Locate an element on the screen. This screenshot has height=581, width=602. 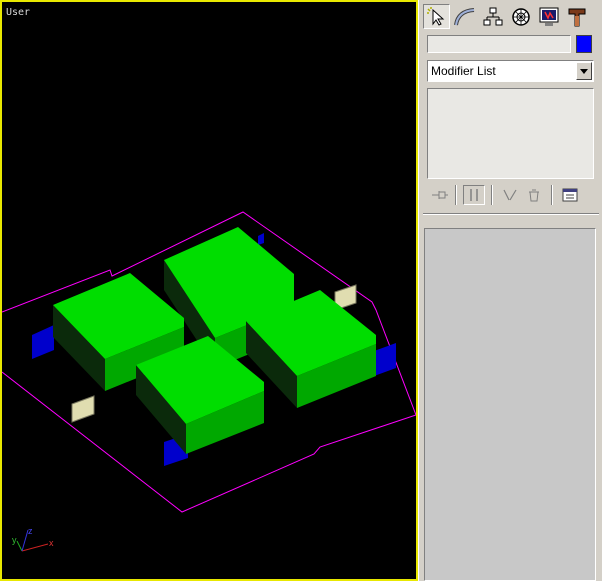
make-unique-button is located at coordinates (510, 195).